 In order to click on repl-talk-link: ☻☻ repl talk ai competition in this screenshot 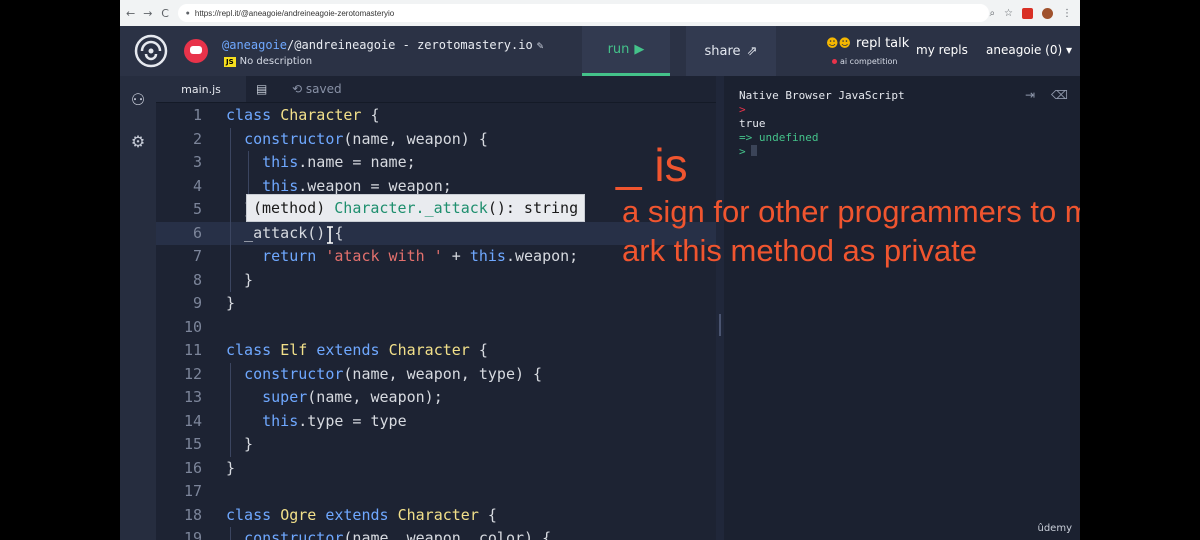, I will do `click(868, 51)`.